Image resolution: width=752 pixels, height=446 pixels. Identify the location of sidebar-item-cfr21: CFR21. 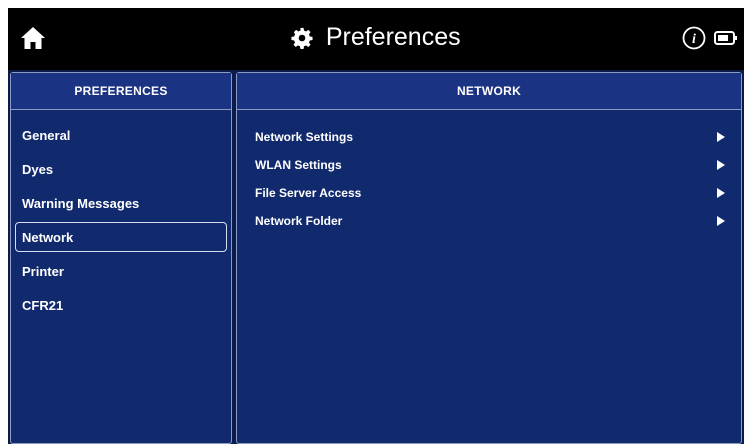
(121, 305).